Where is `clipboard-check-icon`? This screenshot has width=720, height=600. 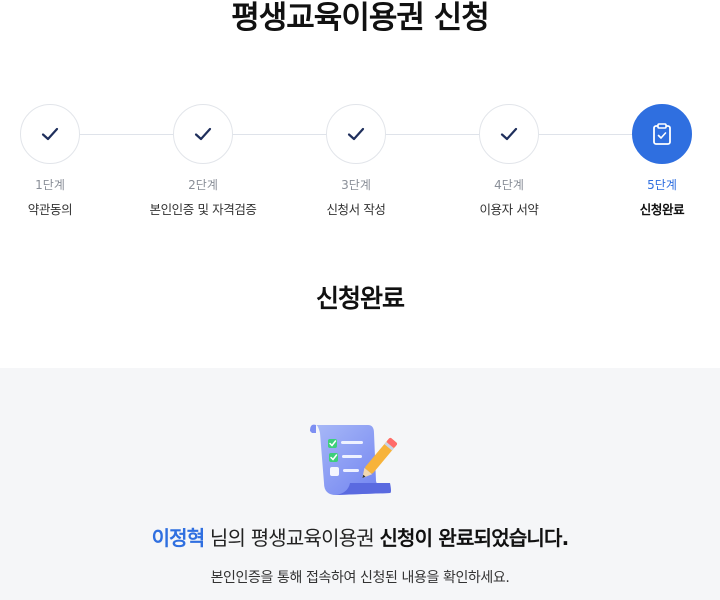
clipboard-check-icon is located at coordinates (662, 134).